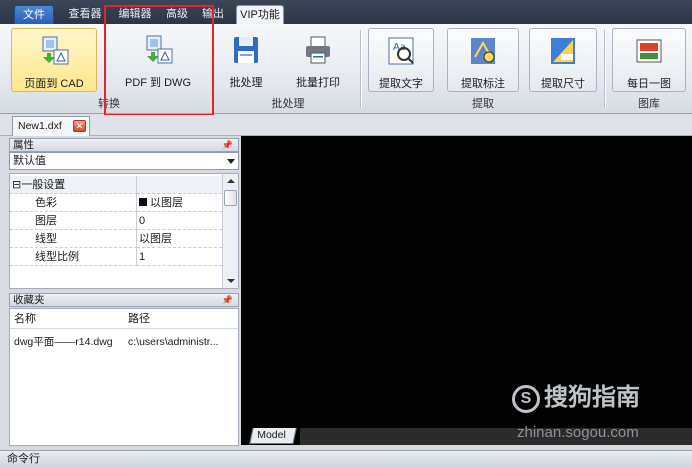 The height and width of the screenshot is (468, 692). I want to click on property-section-label: 一般设置, so click(43, 185).